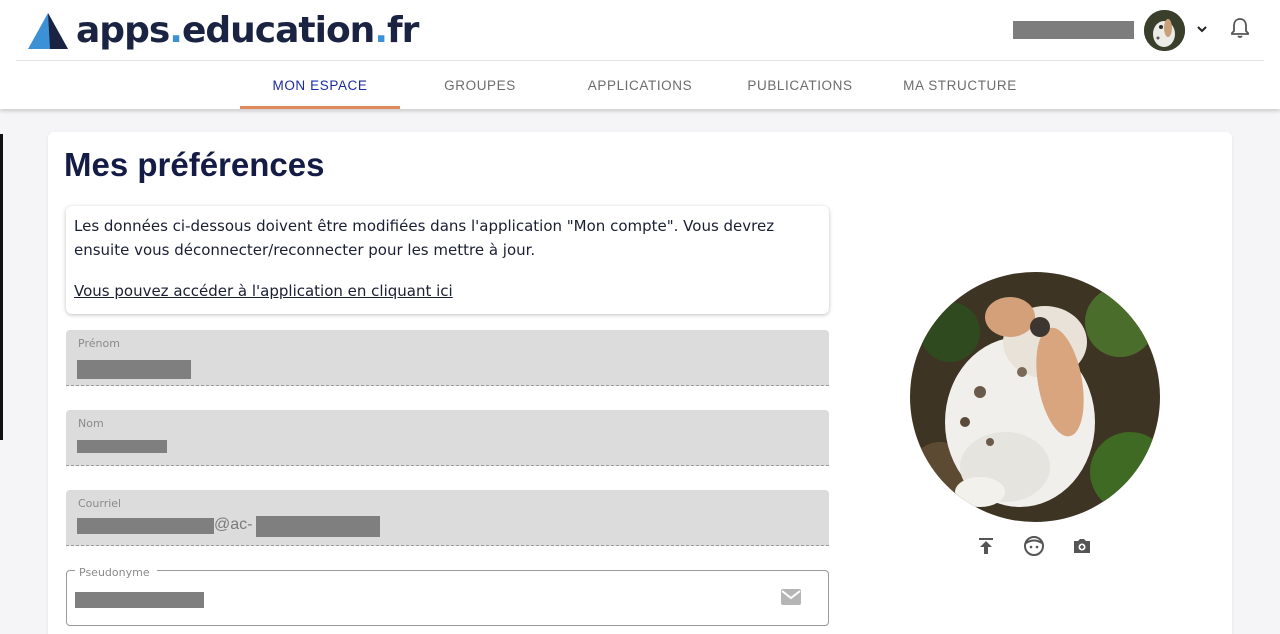 The image size is (1280, 634). Describe the element at coordinates (247, 30) in the screenshot. I see `brand-name: apps.education.fr` at that location.